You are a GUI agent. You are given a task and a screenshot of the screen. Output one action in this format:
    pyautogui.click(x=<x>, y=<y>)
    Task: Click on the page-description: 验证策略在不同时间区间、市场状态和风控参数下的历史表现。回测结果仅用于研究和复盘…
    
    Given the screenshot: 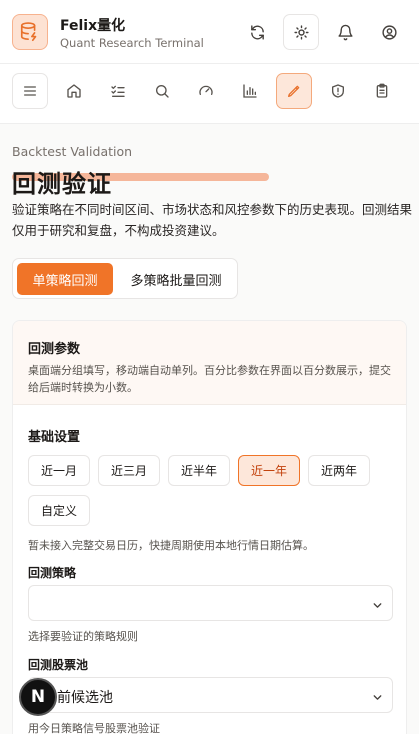 What is the action you would take?
    pyautogui.click(x=212, y=220)
    